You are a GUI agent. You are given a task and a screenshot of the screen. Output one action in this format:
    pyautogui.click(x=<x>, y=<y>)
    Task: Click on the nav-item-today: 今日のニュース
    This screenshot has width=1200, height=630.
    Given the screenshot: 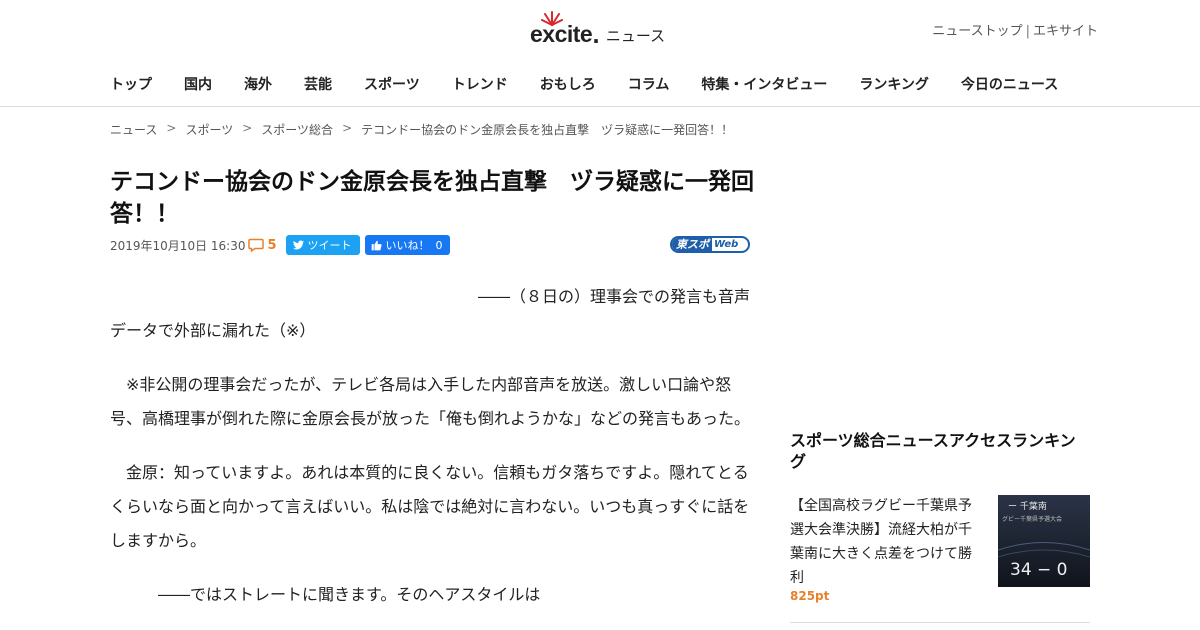 What is the action you would take?
    pyautogui.click(x=1009, y=85)
    